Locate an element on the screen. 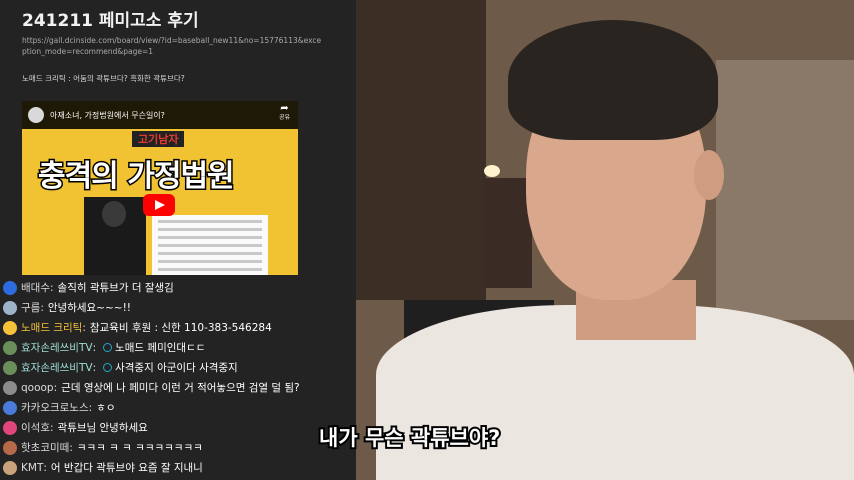  shelf is located at coordinates (421, 150).